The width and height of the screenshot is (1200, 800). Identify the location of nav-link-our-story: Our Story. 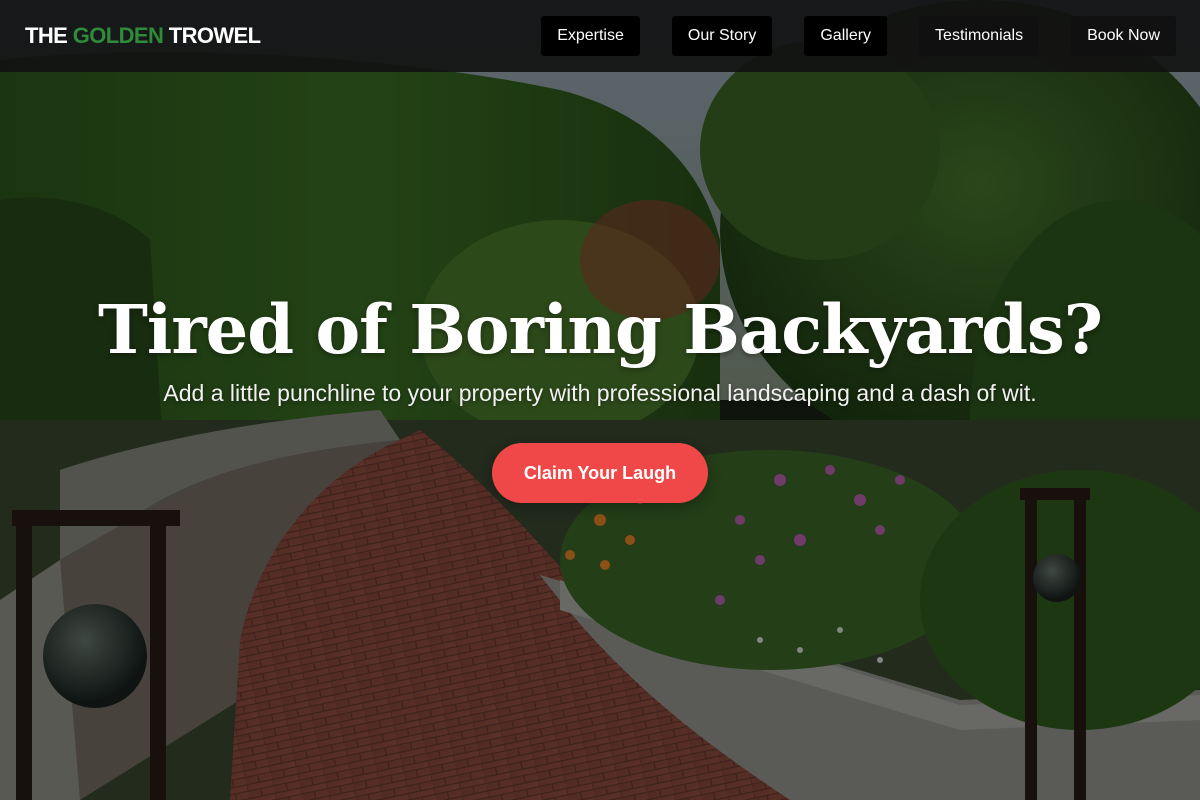
(722, 36).